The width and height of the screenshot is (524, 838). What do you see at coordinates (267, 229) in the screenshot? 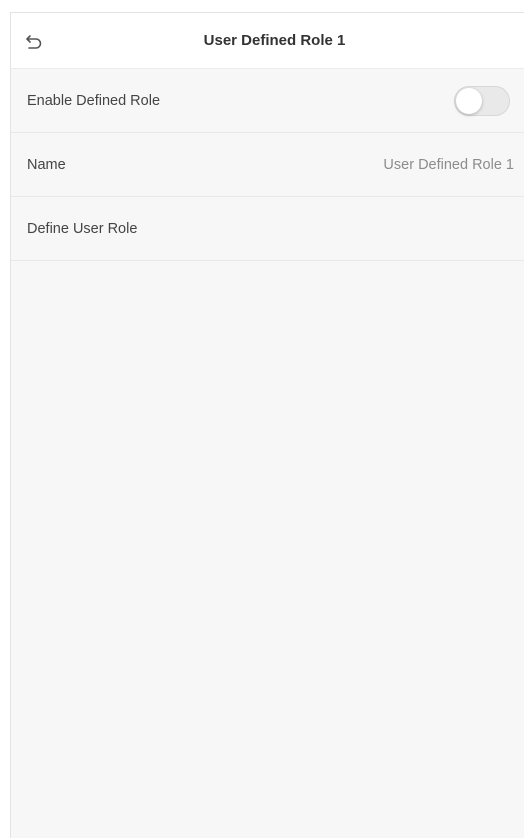
I see `define-user-role-row: Define User Role` at bounding box center [267, 229].